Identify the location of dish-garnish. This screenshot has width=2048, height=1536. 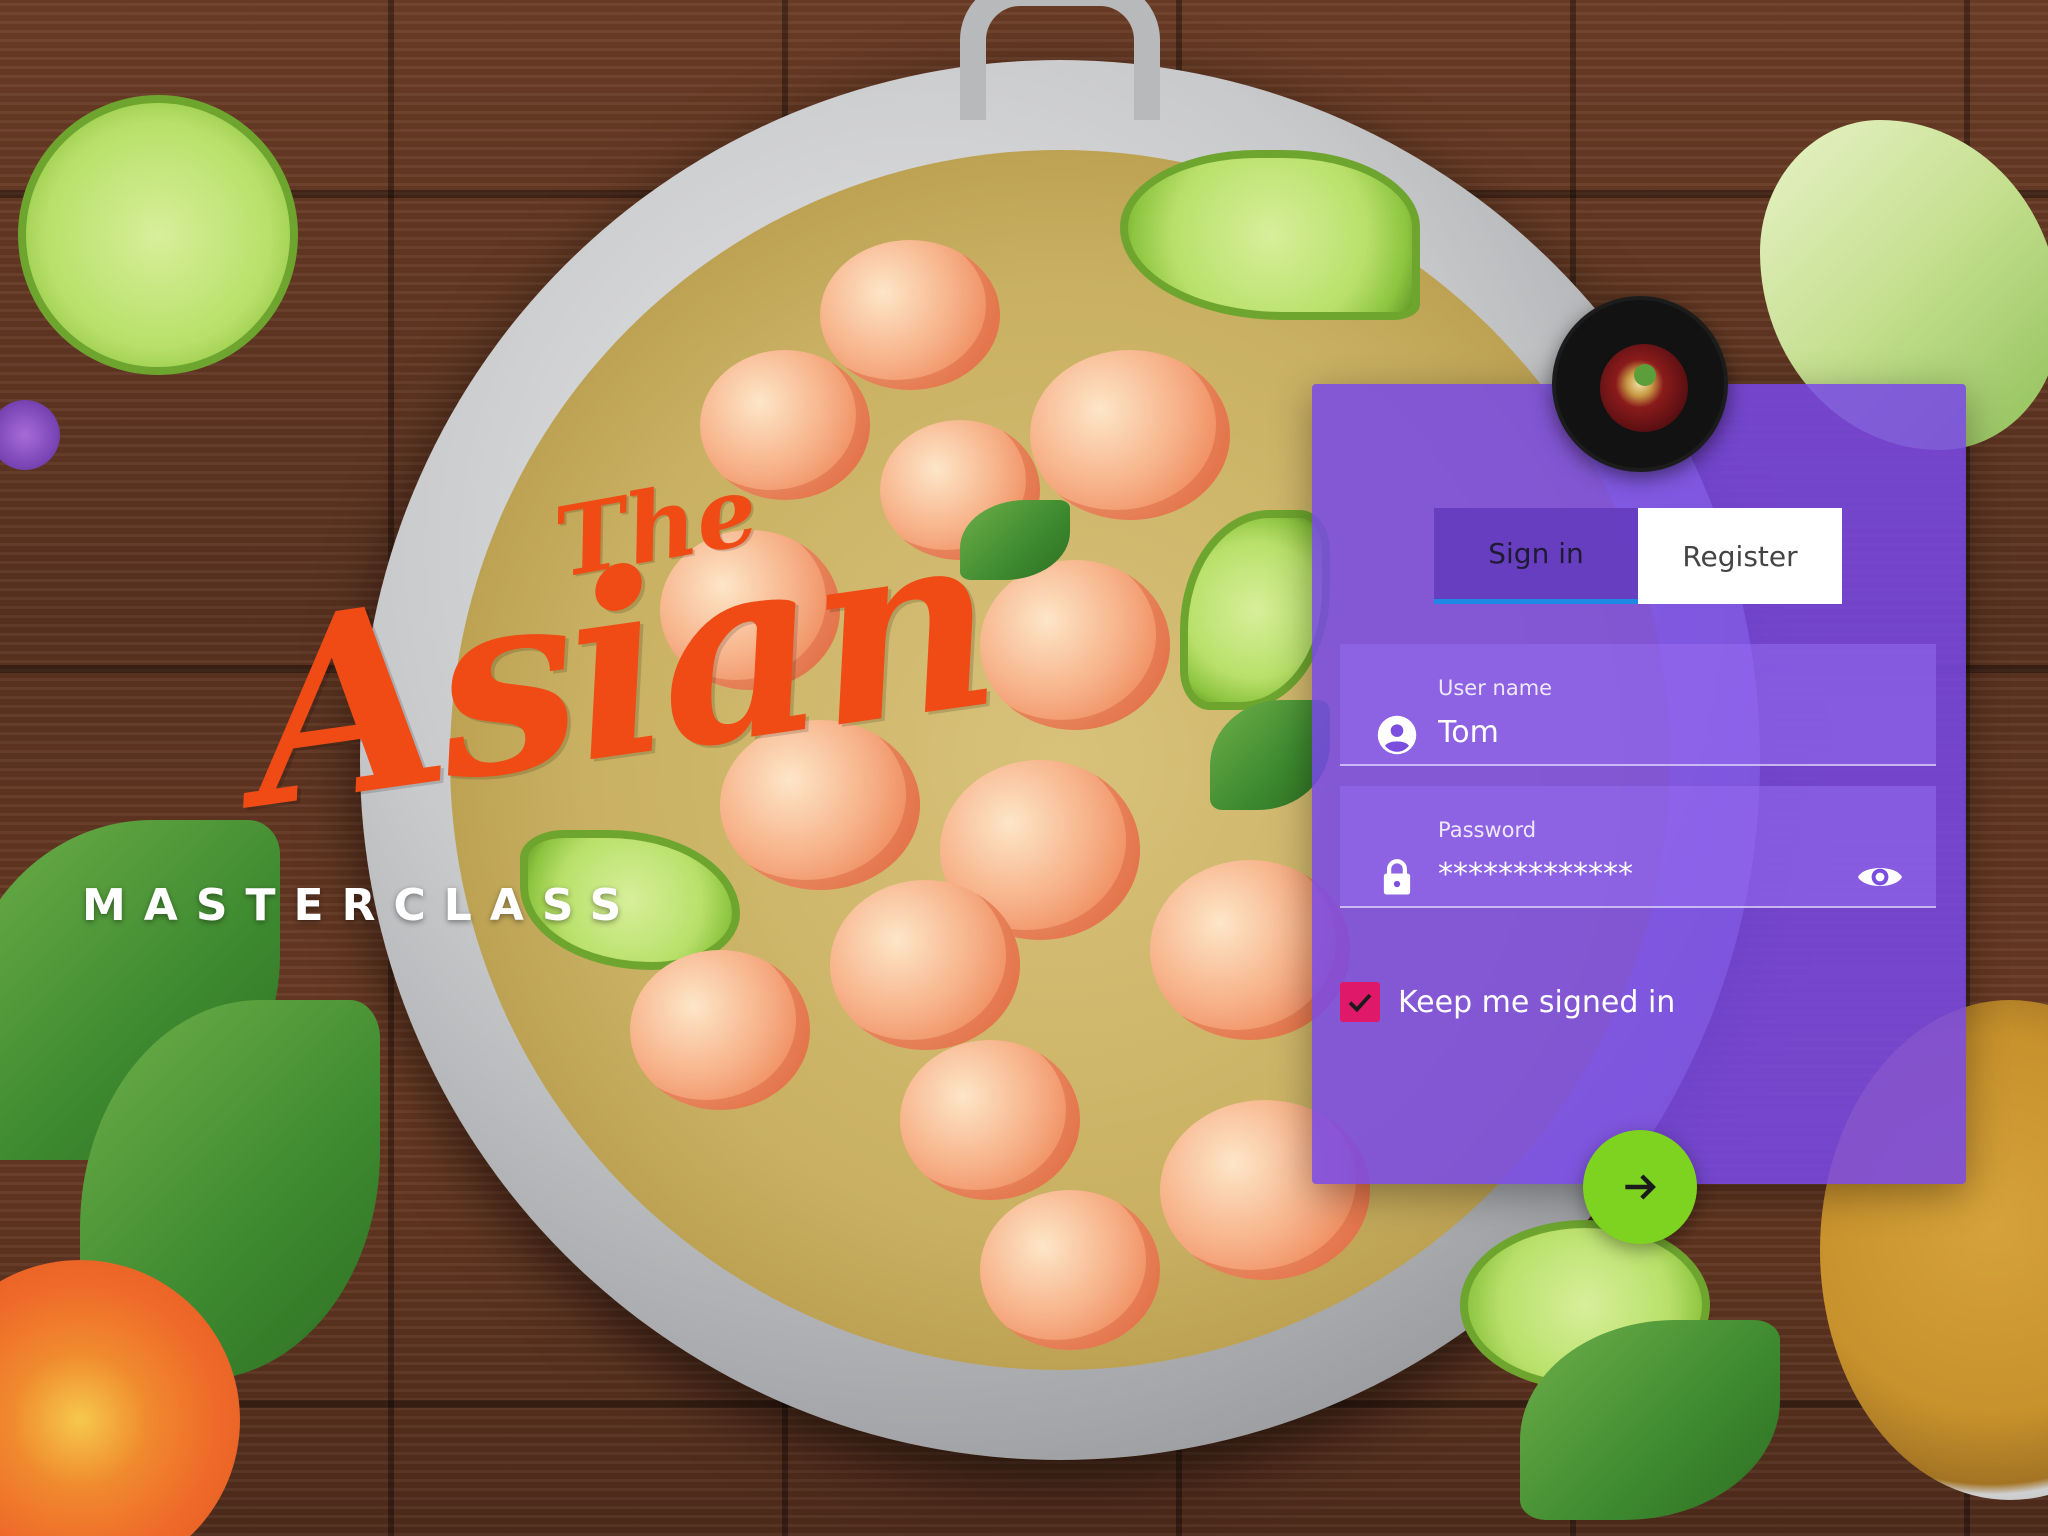
(1645, 375).